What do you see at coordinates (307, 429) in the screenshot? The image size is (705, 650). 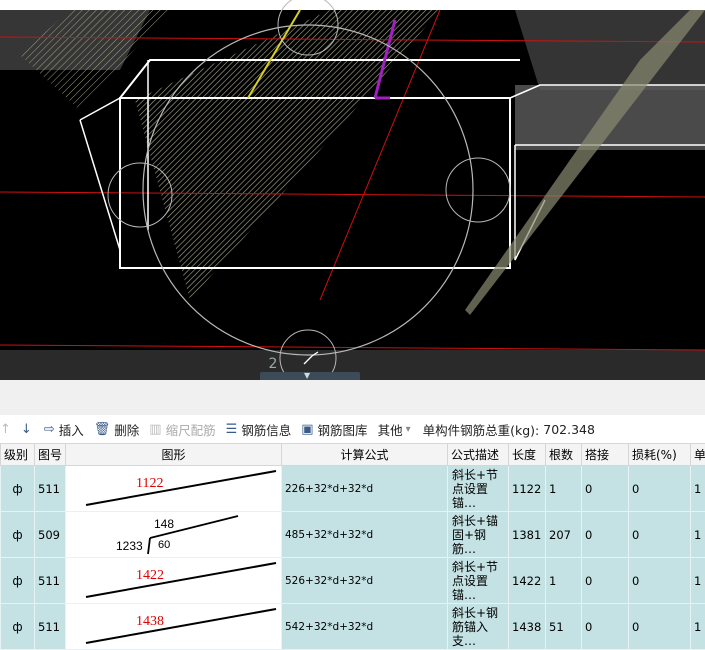 I see `library-icon: ▣` at bounding box center [307, 429].